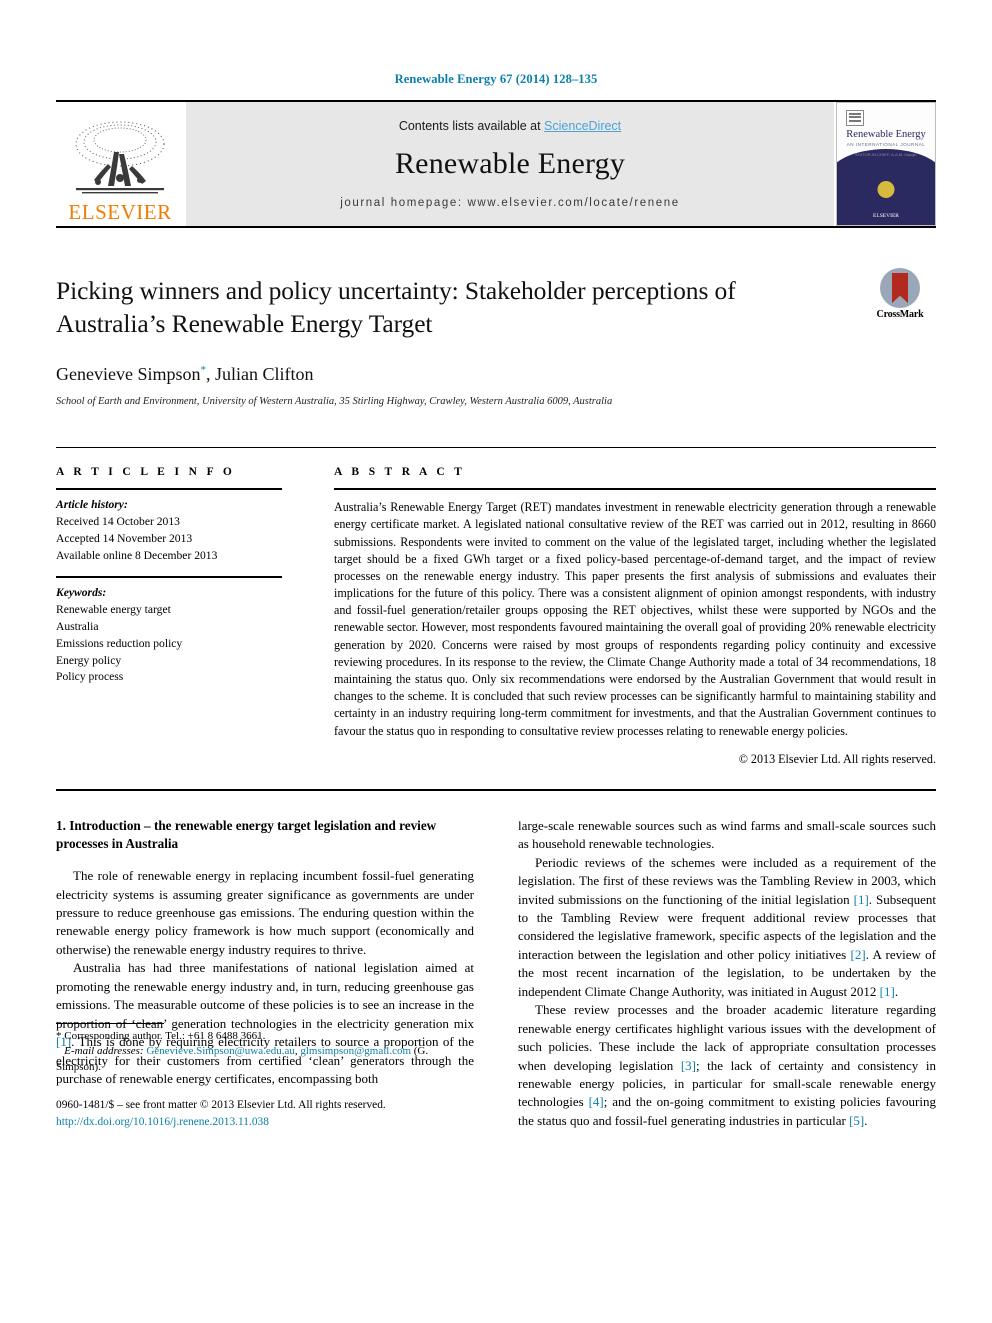 The height and width of the screenshot is (1323, 992). I want to click on keyword-item: Emissions reduction policy, so click(119, 643).